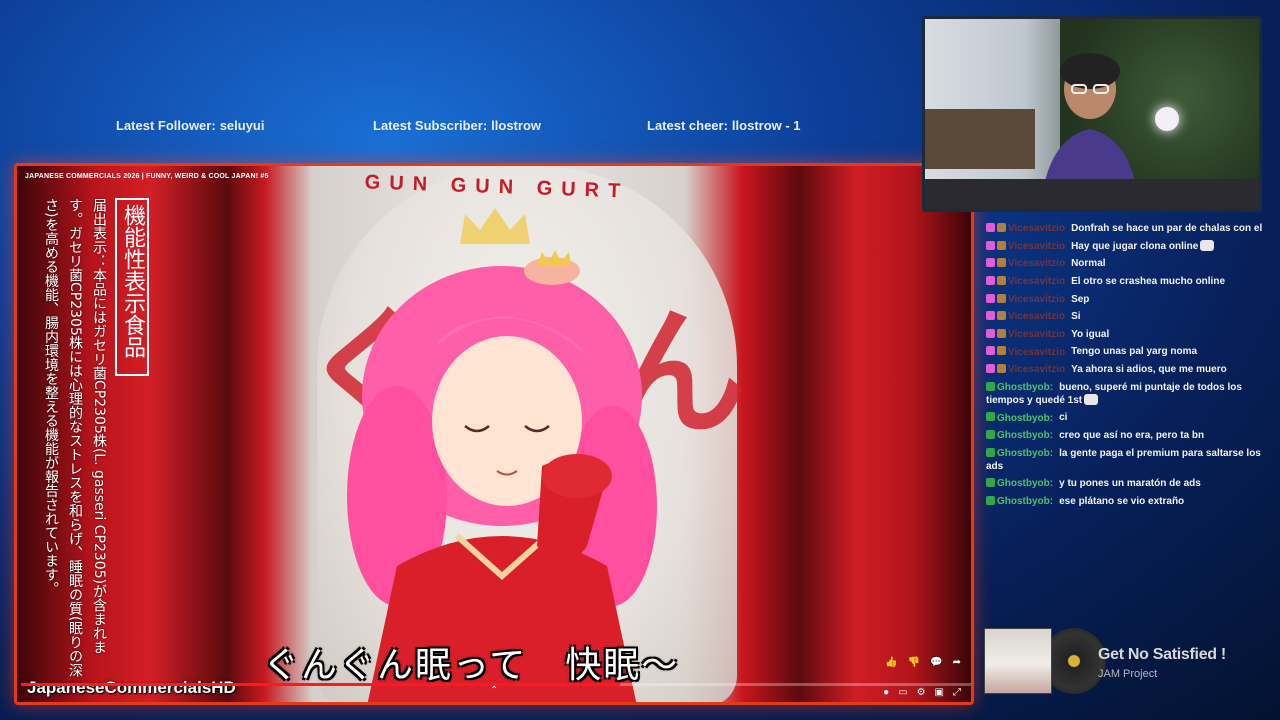  Describe the element at coordinates (1080, 299) in the screenshot. I see `chat-text: Sep` at that location.